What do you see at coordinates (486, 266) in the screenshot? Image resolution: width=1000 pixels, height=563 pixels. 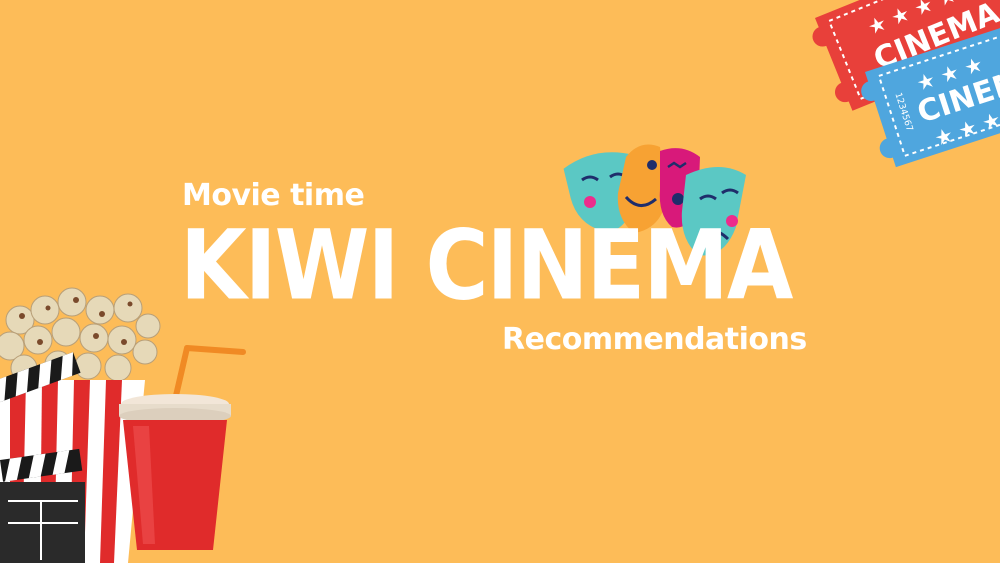 I see `page-title: KIWI CINEMA` at bounding box center [486, 266].